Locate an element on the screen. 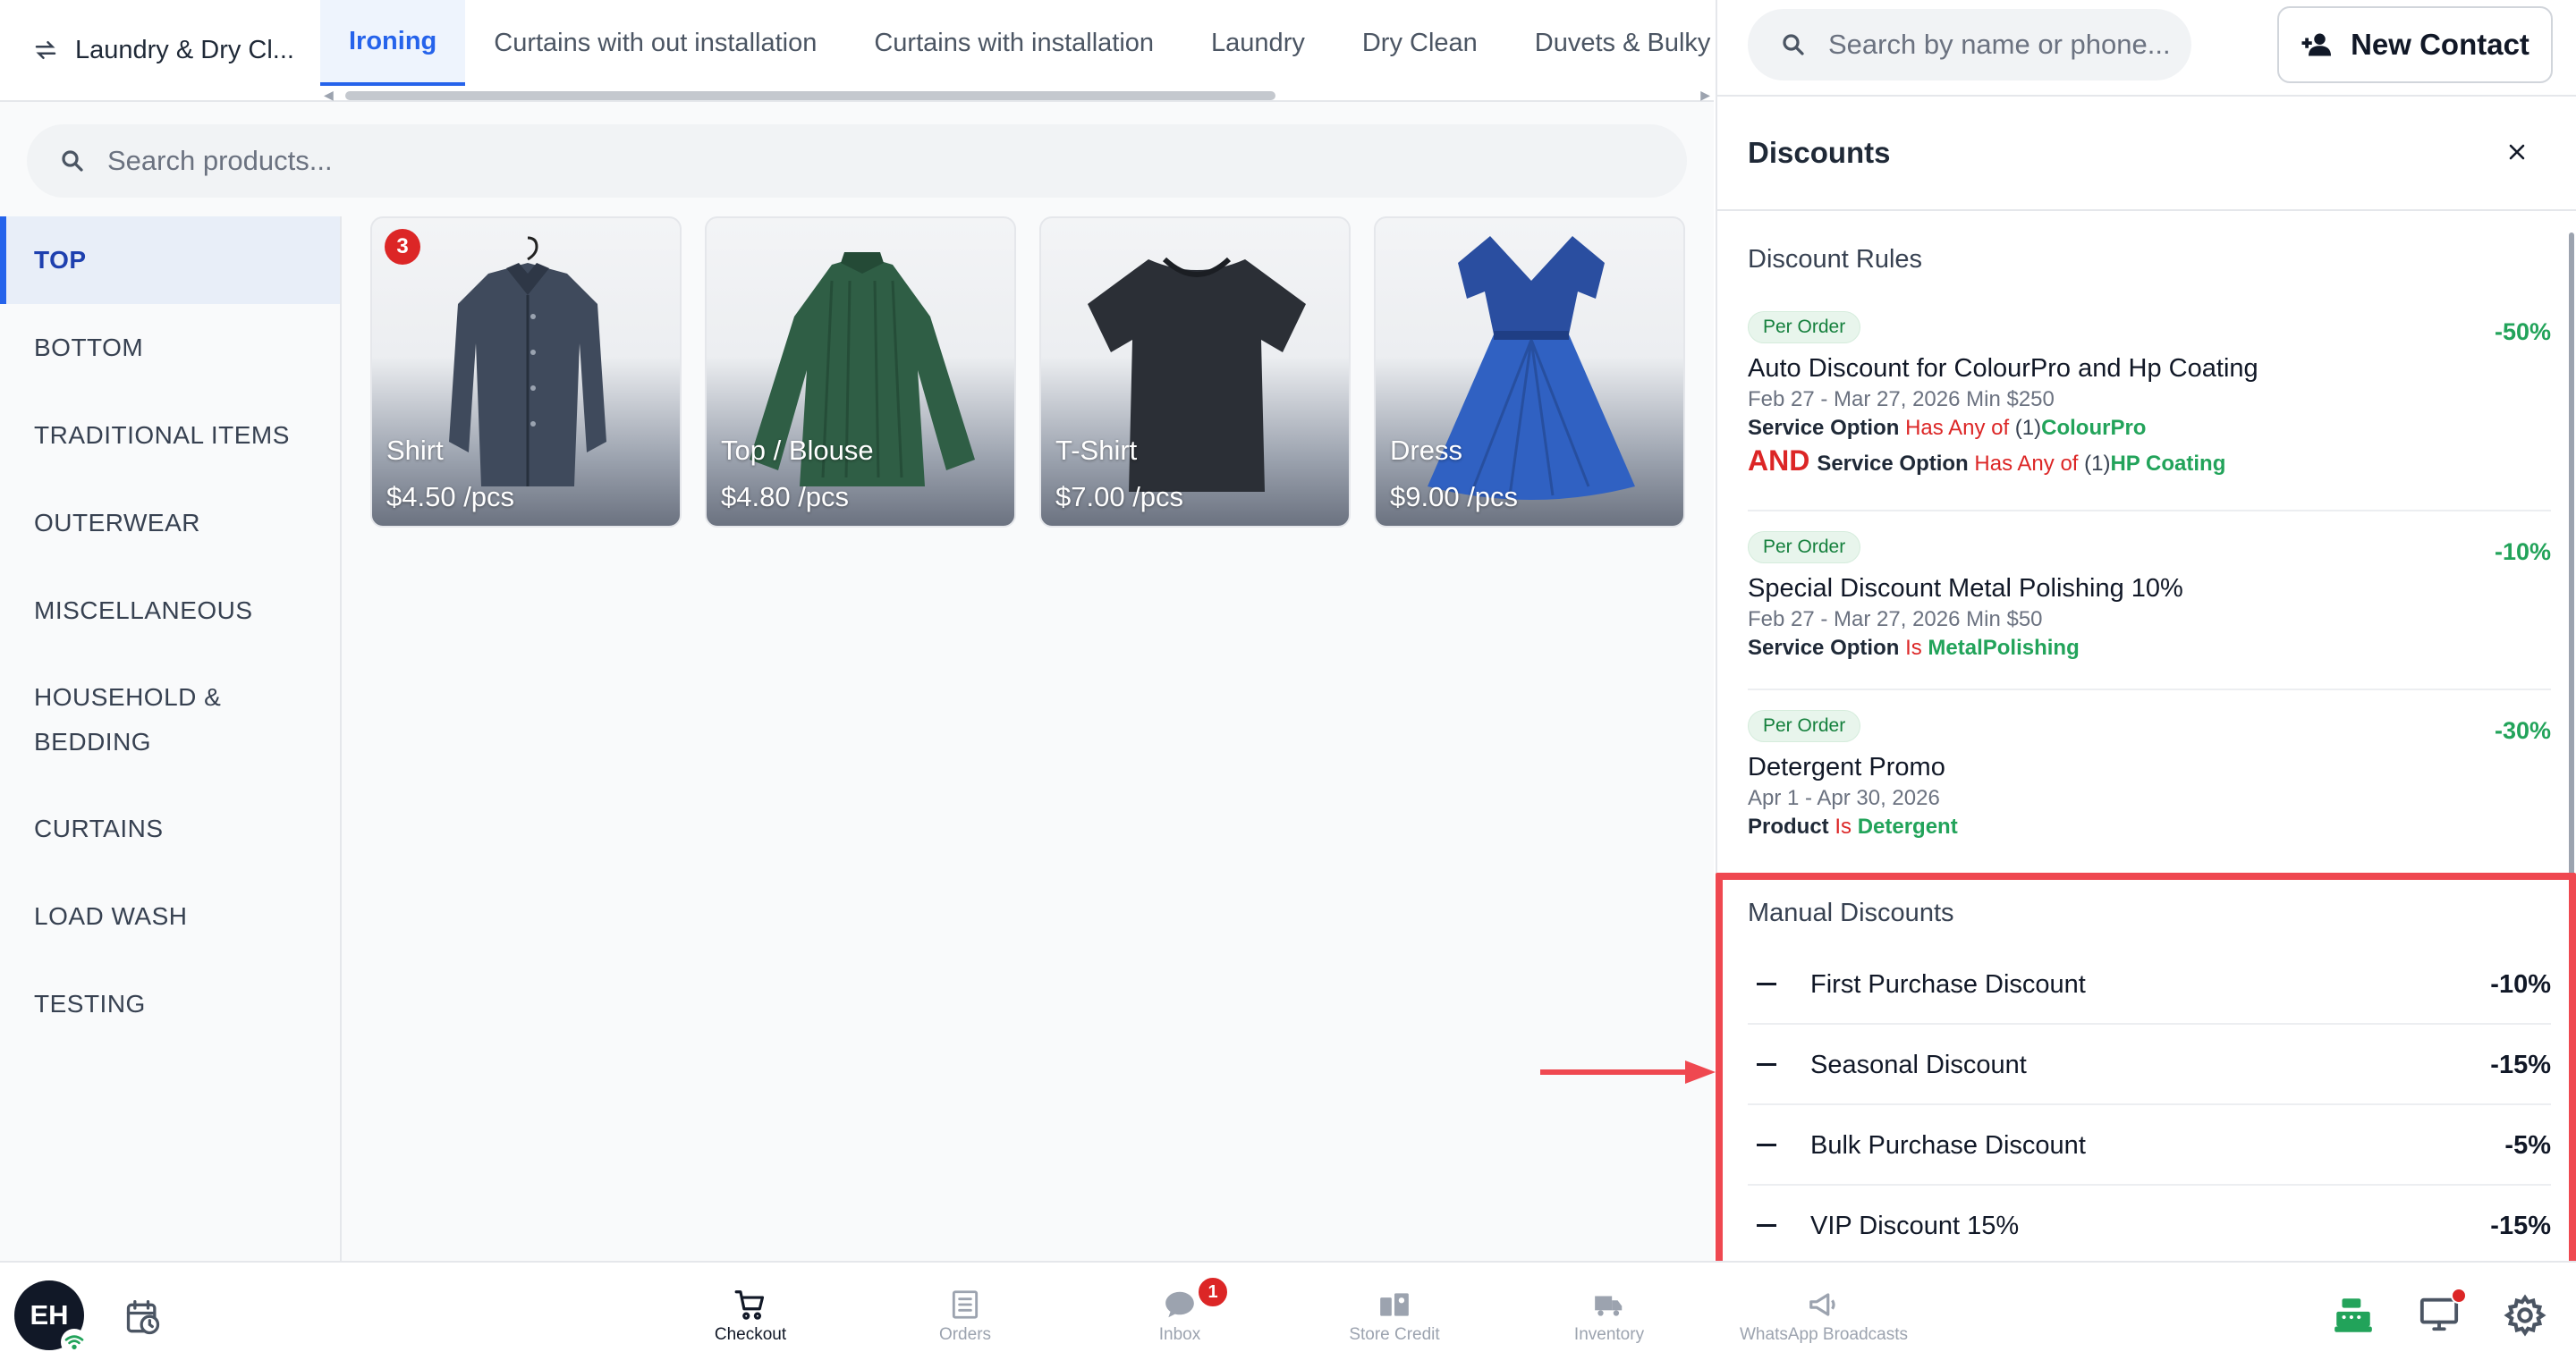 Image resolution: width=2576 pixels, height=1352 pixels. condition-value: Detergent is located at coordinates (1907, 827).